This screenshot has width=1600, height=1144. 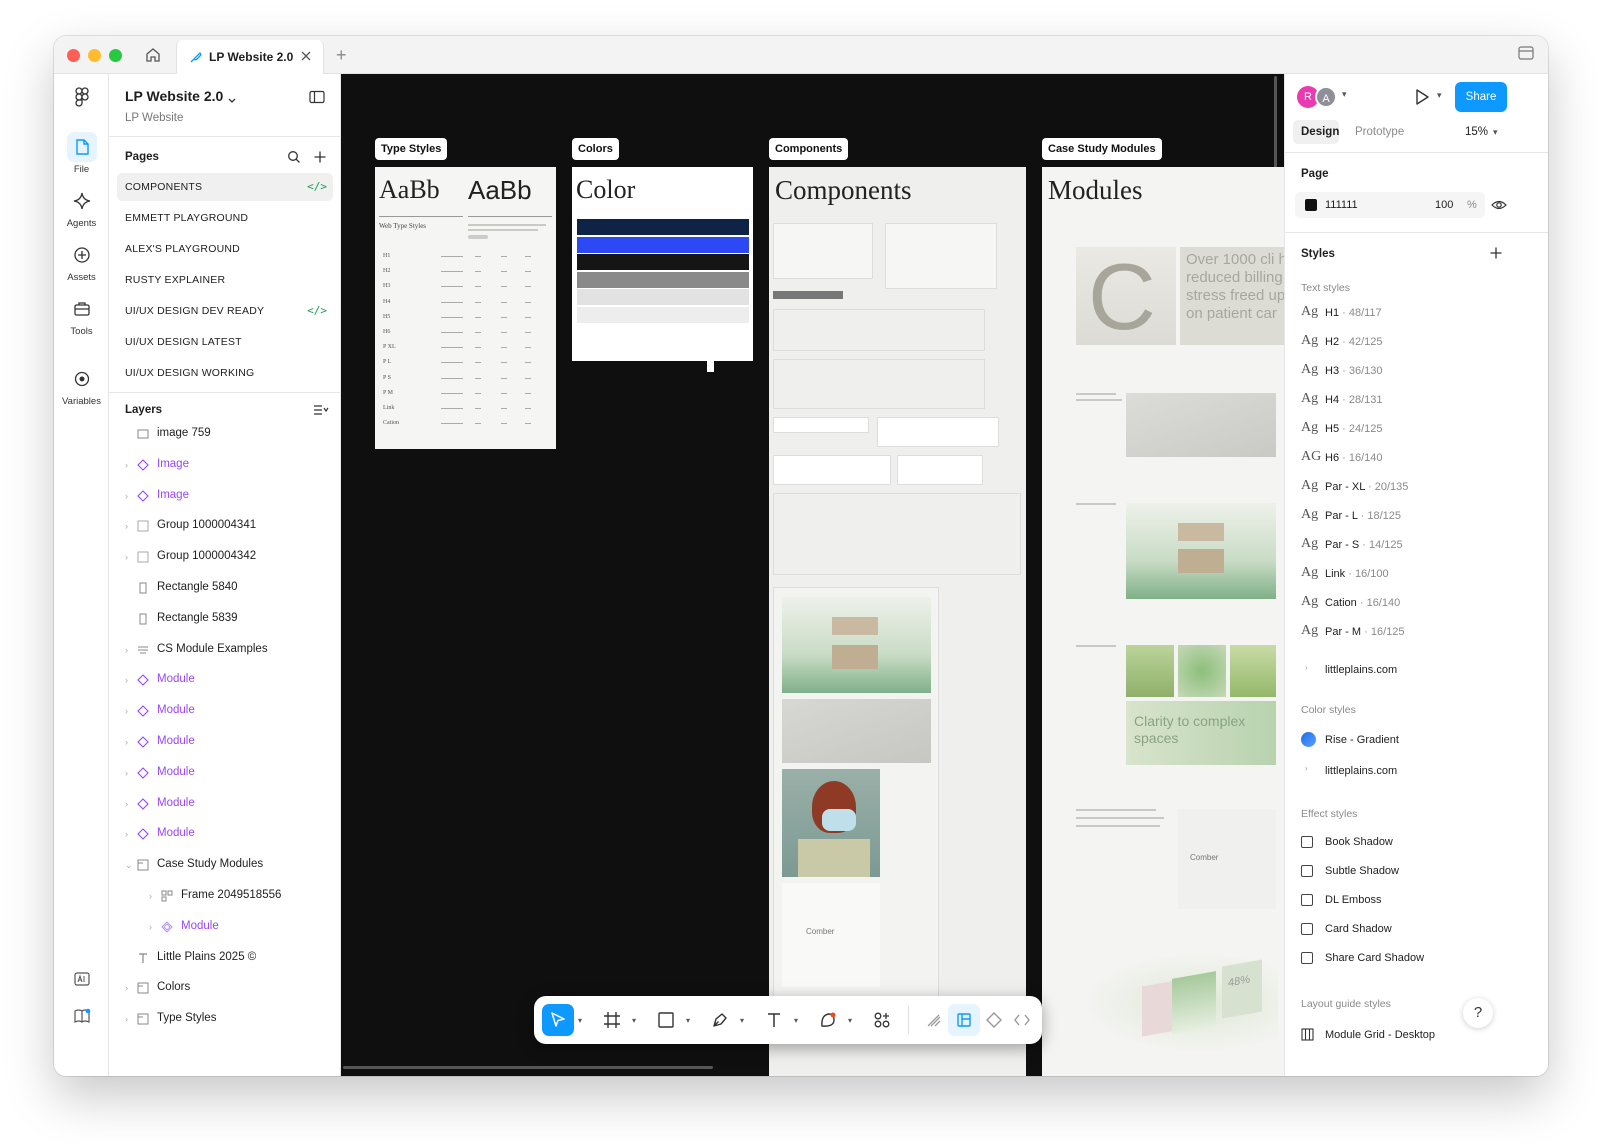 I want to click on frame-label-colors: Colors, so click(x=595, y=149).